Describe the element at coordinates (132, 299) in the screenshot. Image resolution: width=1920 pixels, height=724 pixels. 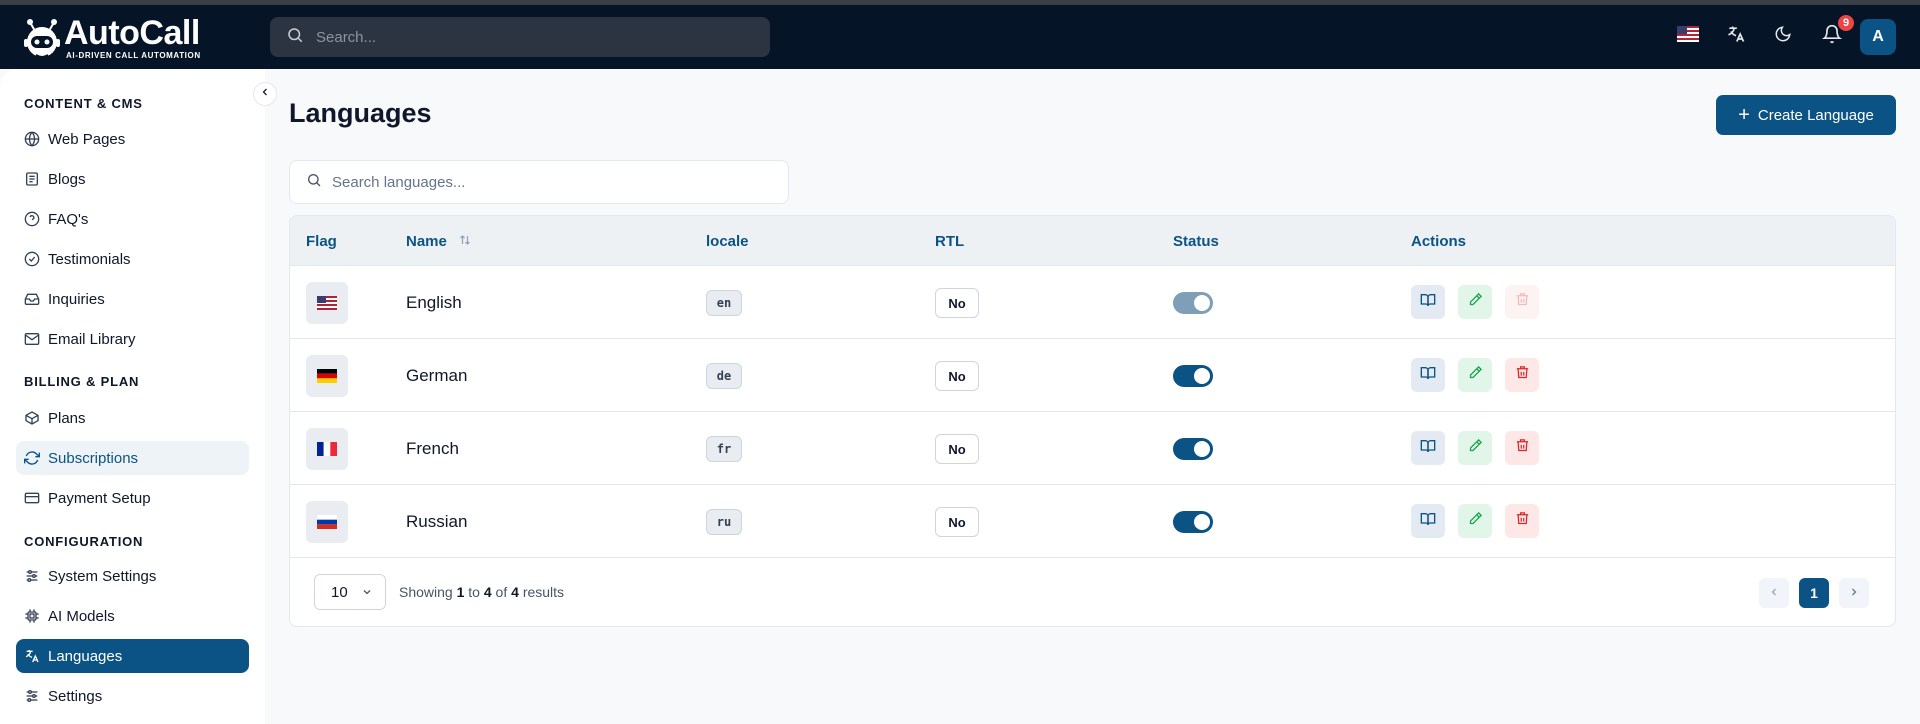
I see `sidebar-item-inquiries: Inquiries` at that location.